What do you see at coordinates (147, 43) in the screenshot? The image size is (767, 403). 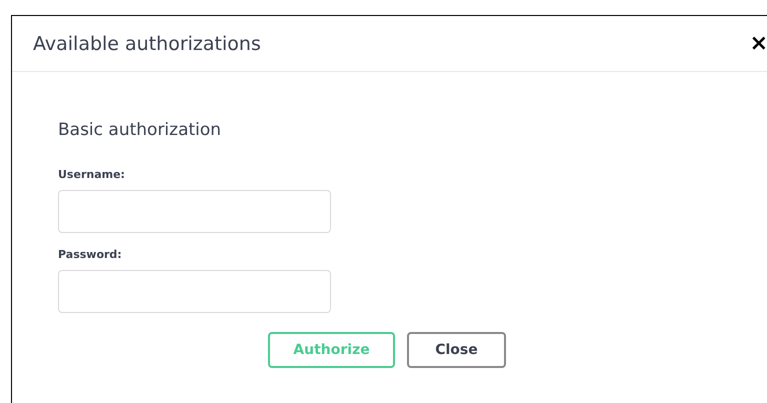 I see `dialog-title: Available authorizations` at bounding box center [147, 43].